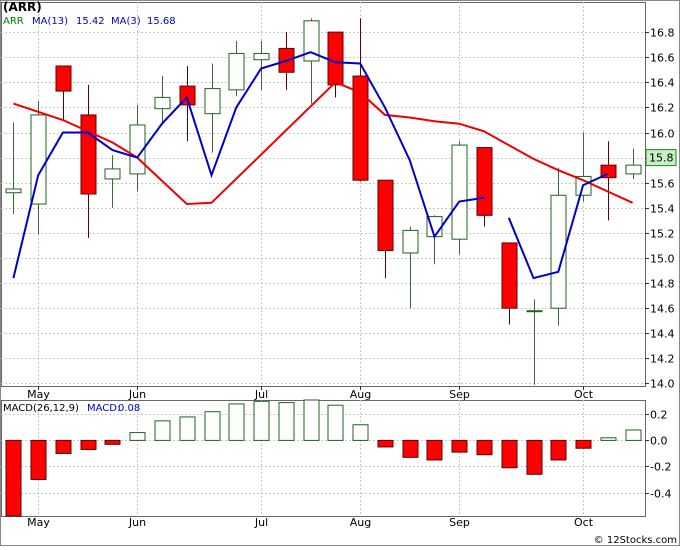 The height and width of the screenshot is (550, 680). I want to click on macd-x-tick-label: May, so click(38, 522).